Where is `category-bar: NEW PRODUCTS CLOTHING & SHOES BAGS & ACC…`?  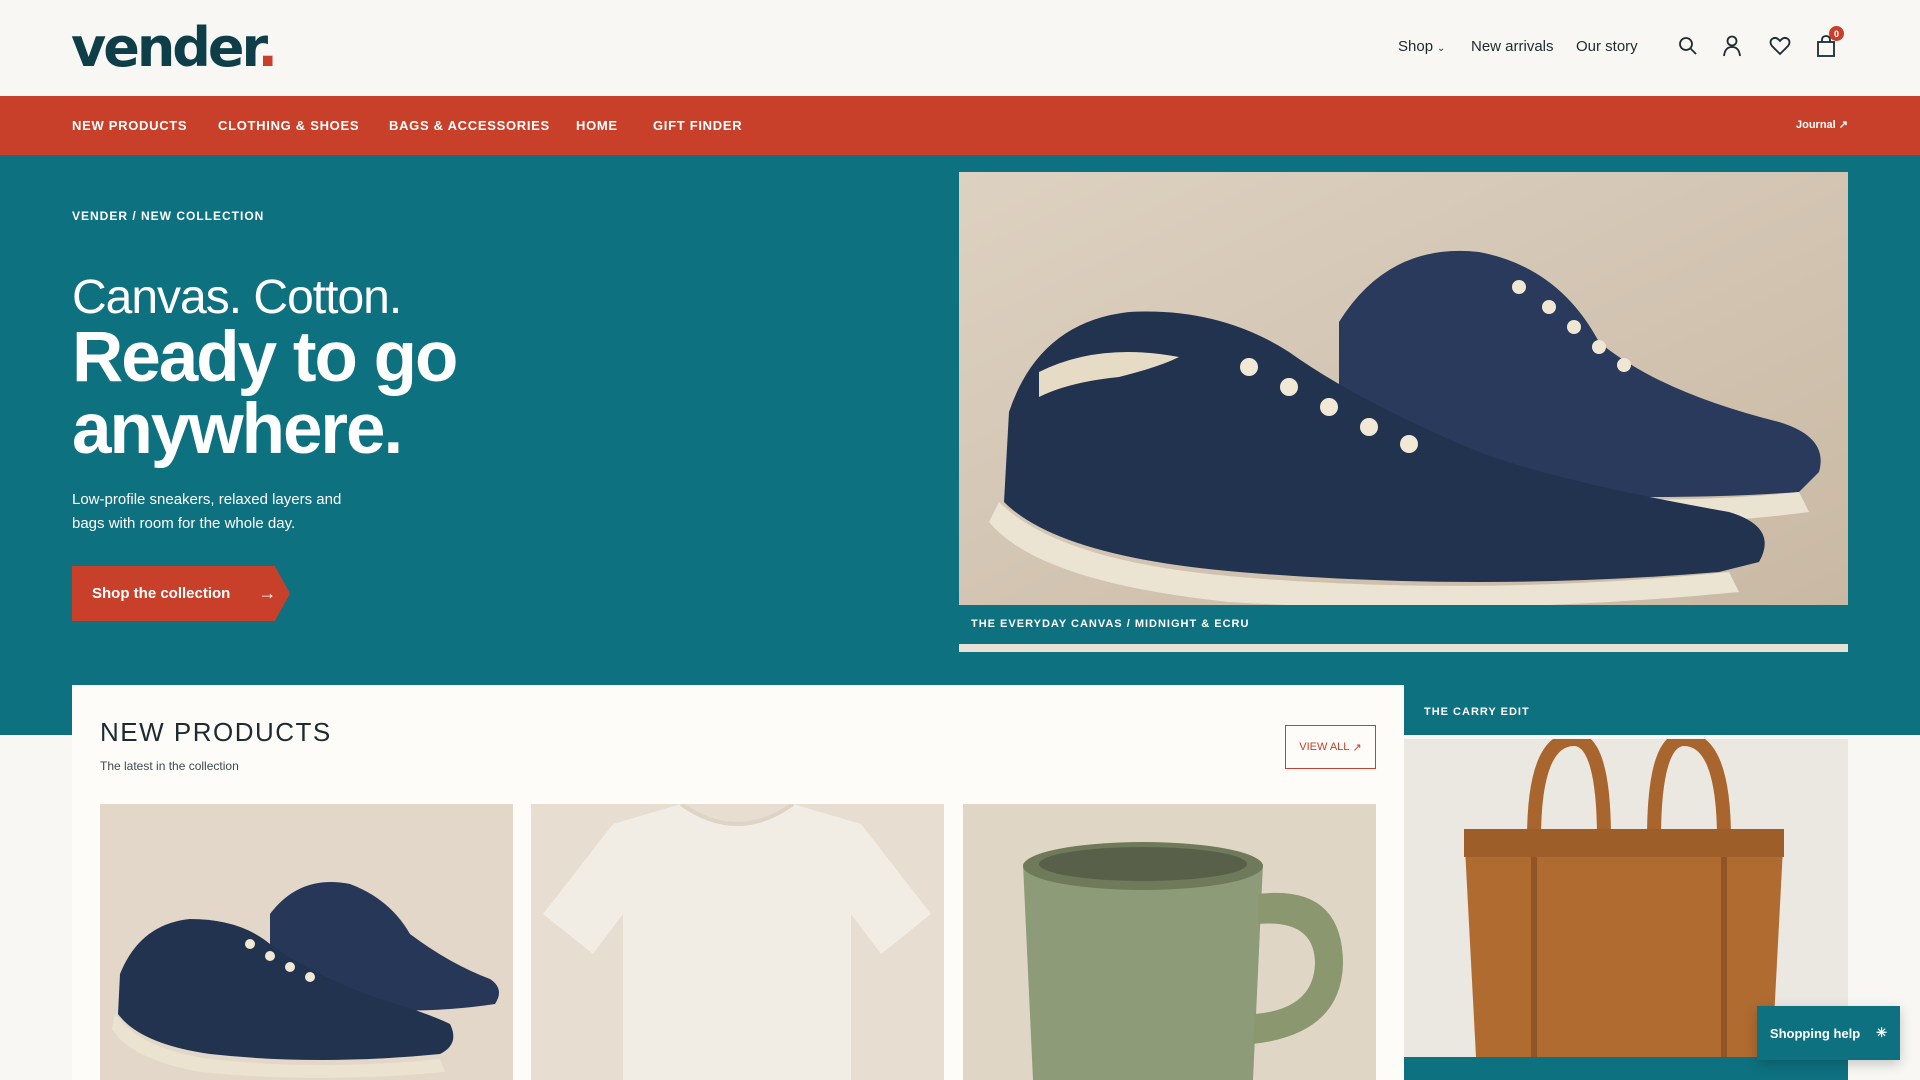 category-bar: NEW PRODUCTS CLOTHING & SHOES BAGS & ACC… is located at coordinates (960, 125).